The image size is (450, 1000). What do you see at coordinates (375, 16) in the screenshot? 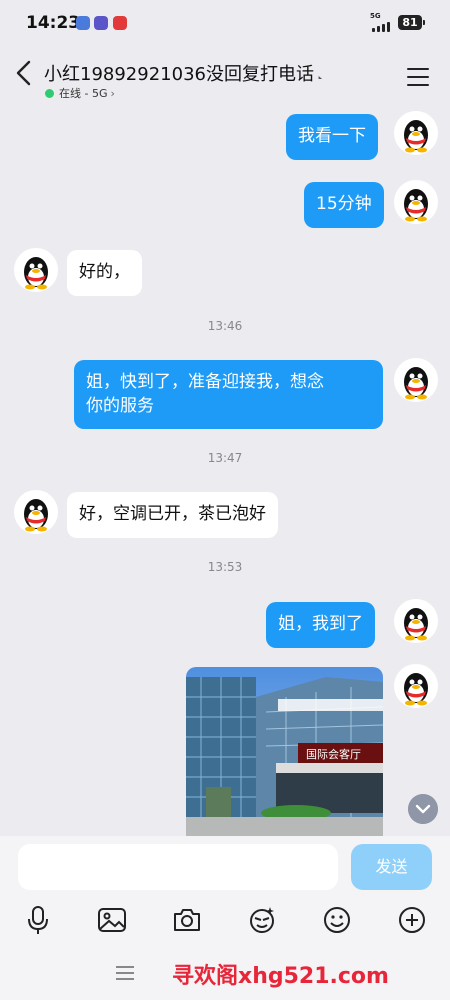
I see `network-type: 5G` at bounding box center [375, 16].